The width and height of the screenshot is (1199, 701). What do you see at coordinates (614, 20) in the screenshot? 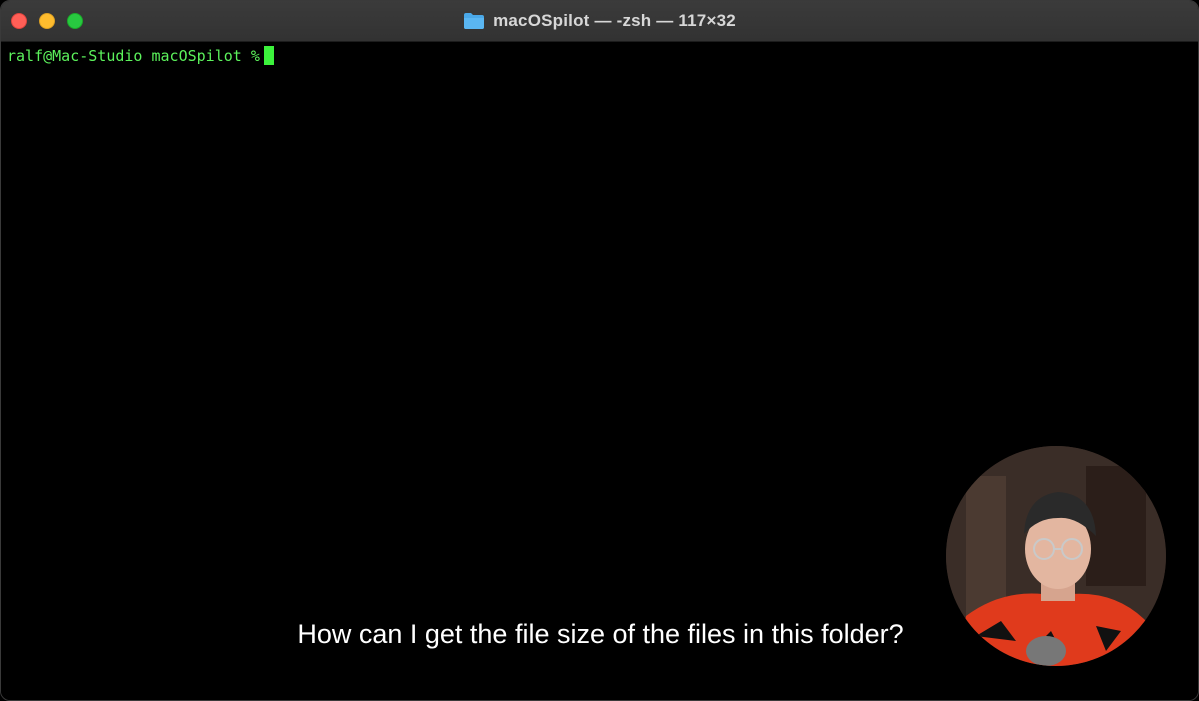
I see `window-title: macOSpilot — -zsh — 117×32` at bounding box center [614, 20].